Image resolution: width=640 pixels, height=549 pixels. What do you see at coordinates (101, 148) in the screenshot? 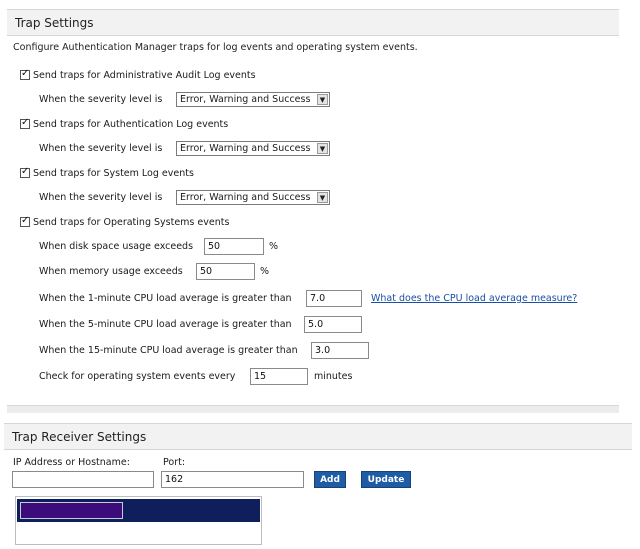
I see `auth-severity-label: When the severity level is` at bounding box center [101, 148].